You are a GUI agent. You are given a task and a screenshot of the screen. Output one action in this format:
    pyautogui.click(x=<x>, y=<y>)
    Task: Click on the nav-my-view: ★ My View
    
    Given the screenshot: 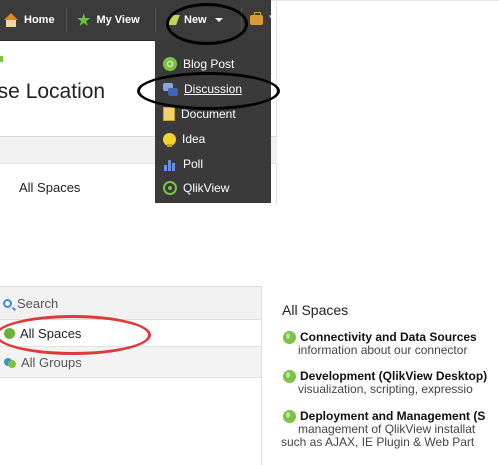 What is the action you would take?
    pyautogui.click(x=108, y=20)
    